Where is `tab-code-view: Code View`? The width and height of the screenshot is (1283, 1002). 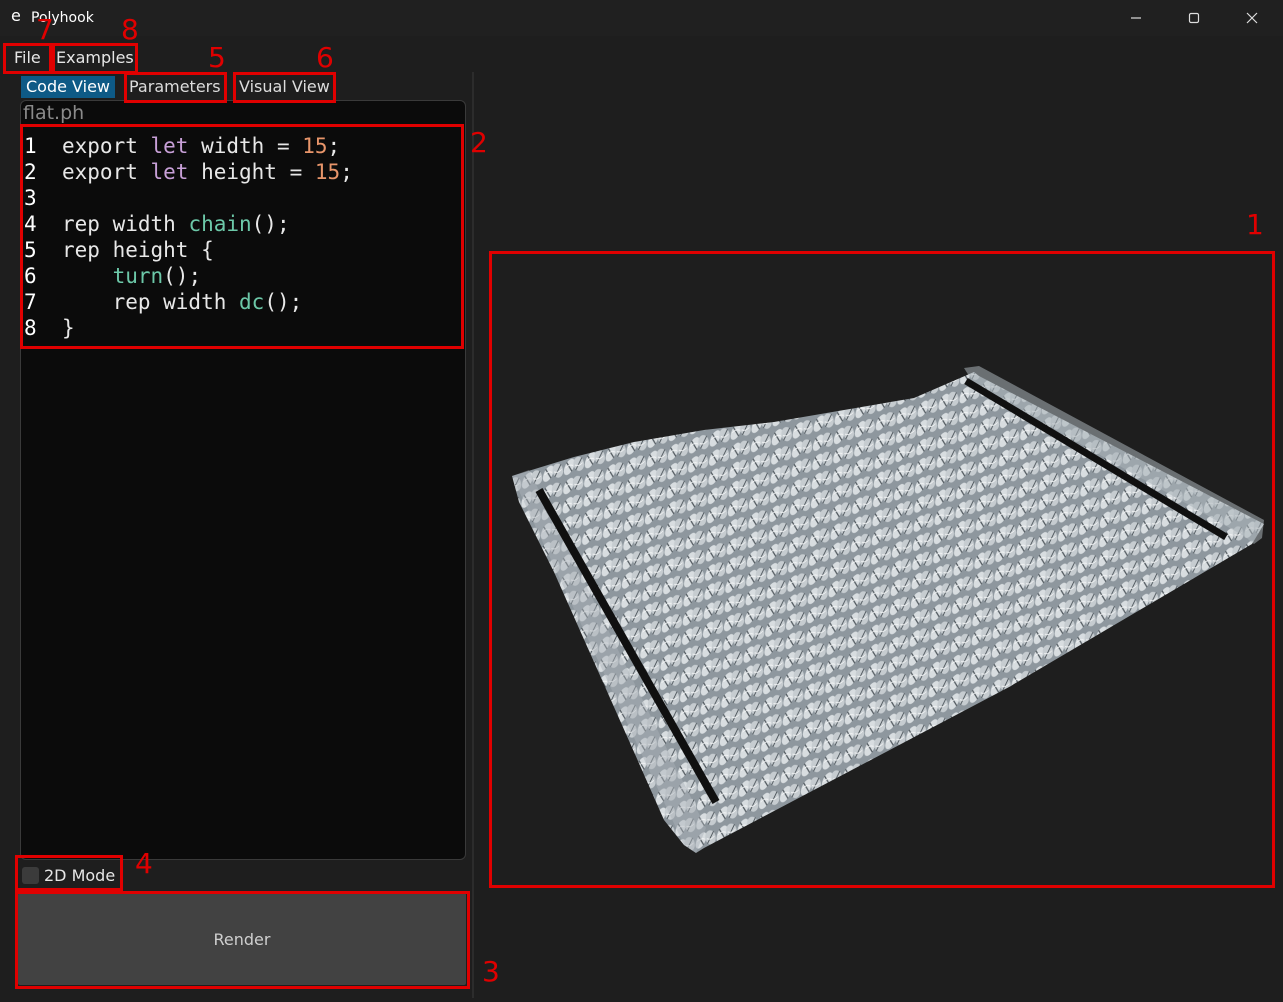
tab-code-view: Code View is located at coordinates (68, 87).